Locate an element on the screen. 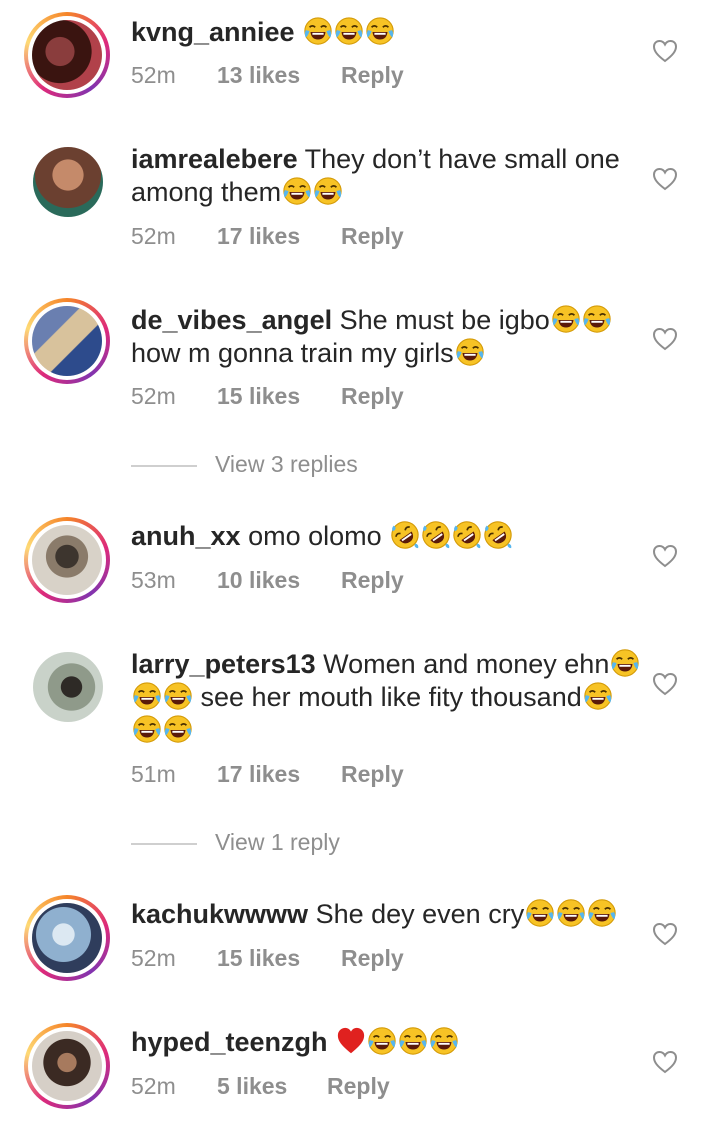 The width and height of the screenshot is (720, 1134). comment-body: omo olomo is located at coordinates (315, 536).